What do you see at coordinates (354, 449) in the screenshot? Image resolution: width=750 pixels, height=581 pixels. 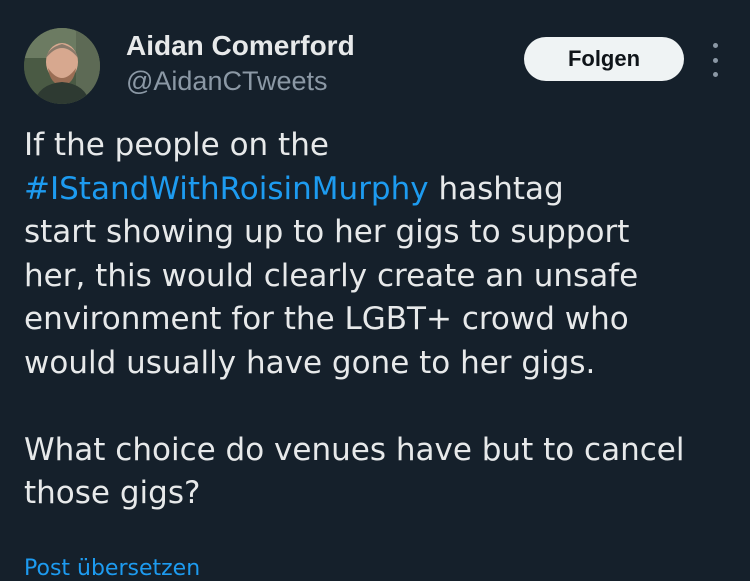 I see `tweet-line: What choice do venues have but to cancel` at bounding box center [354, 449].